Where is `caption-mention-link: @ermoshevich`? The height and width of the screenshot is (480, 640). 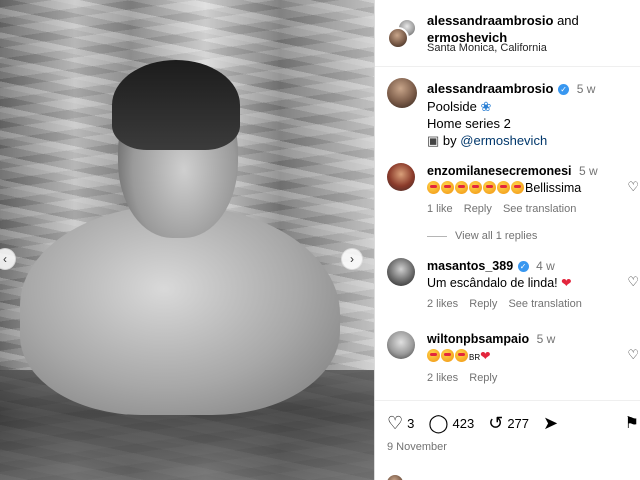 caption-mention-link: @ermoshevich is located at coordinates (503, 140).